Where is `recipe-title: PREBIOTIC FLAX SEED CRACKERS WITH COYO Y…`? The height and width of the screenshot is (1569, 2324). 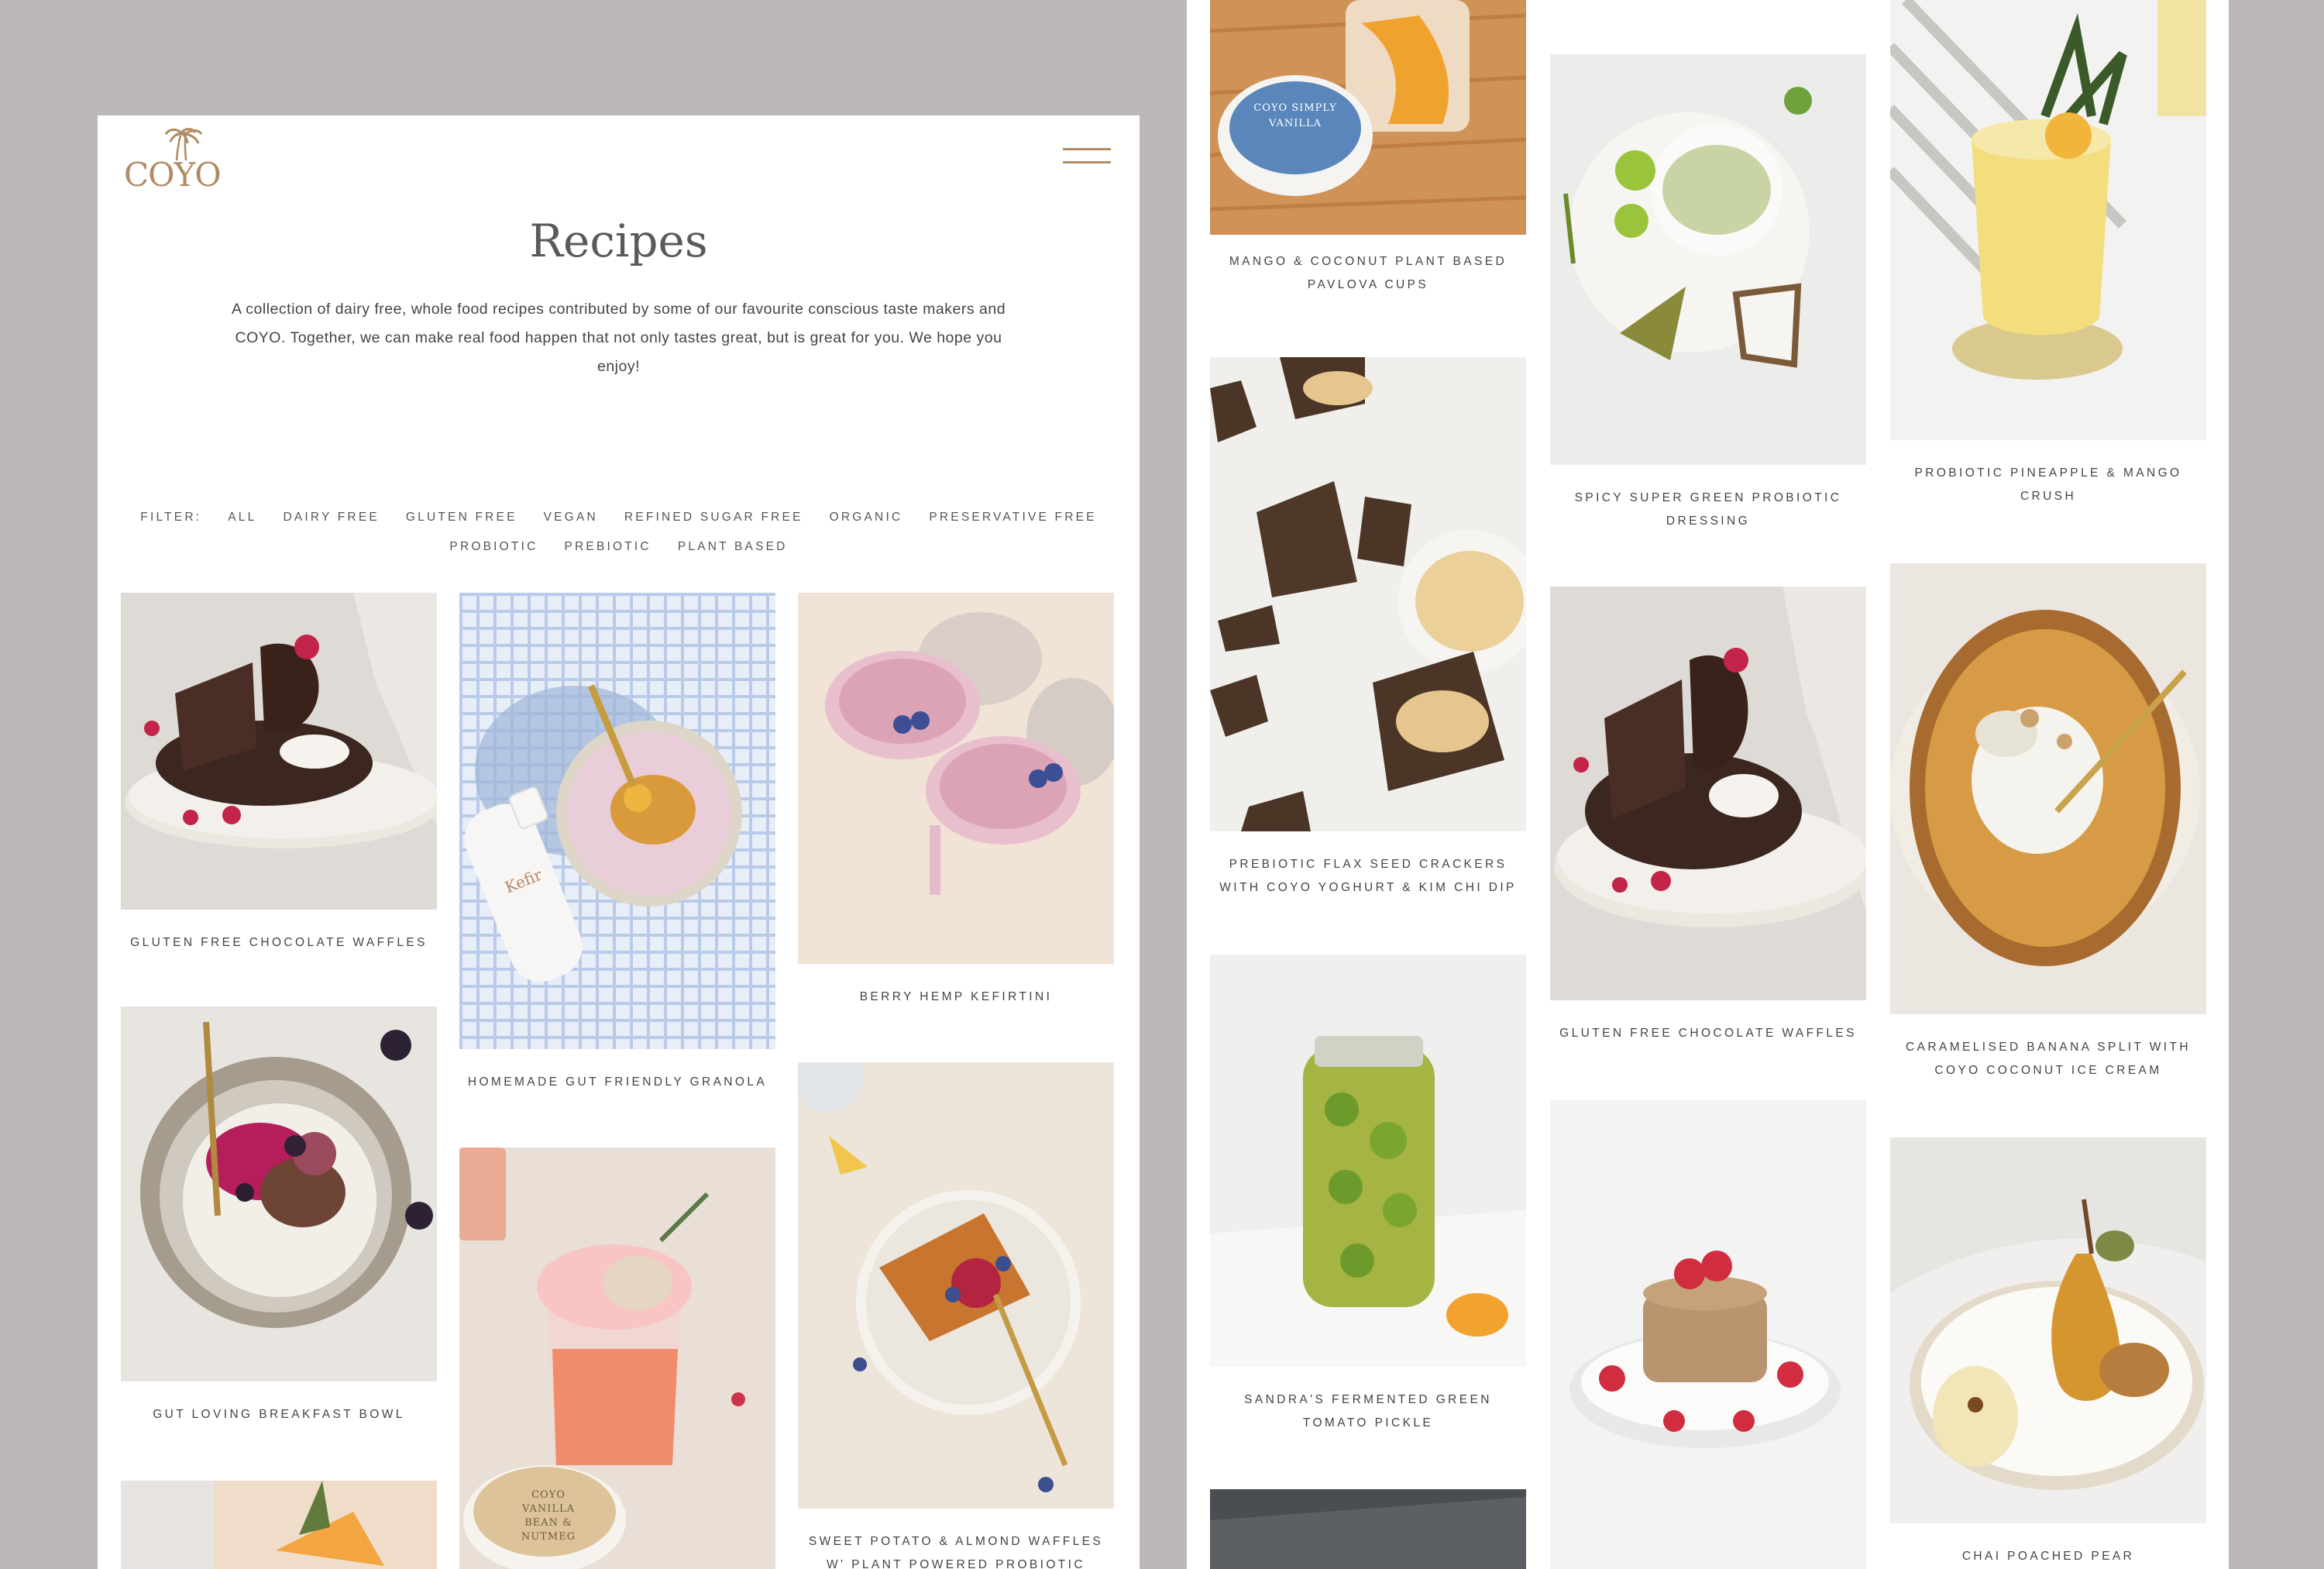
recipe-title: PREBIOTIC FLAX SEED CRACKERS WITH COYO Y… is located at coordinates (1368, 877).